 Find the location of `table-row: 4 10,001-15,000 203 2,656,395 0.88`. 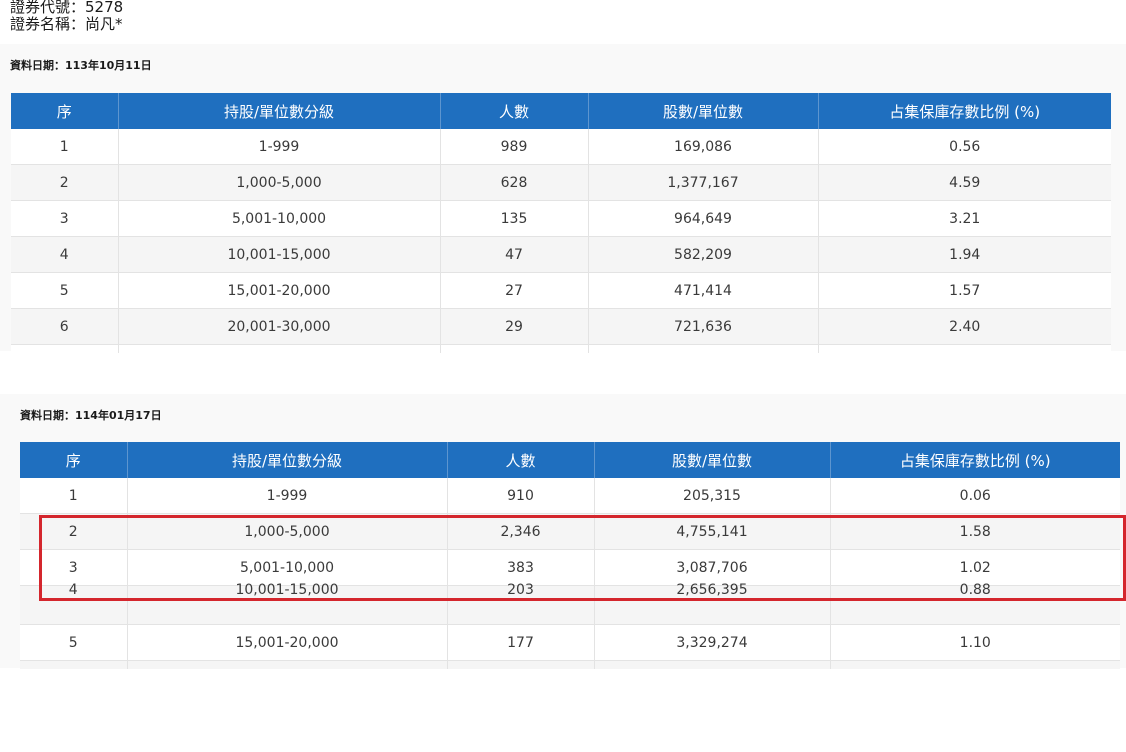

table-row: 4 10,001-15,000 203 2,656,395 0.88 is located at coordinates (570, 604).